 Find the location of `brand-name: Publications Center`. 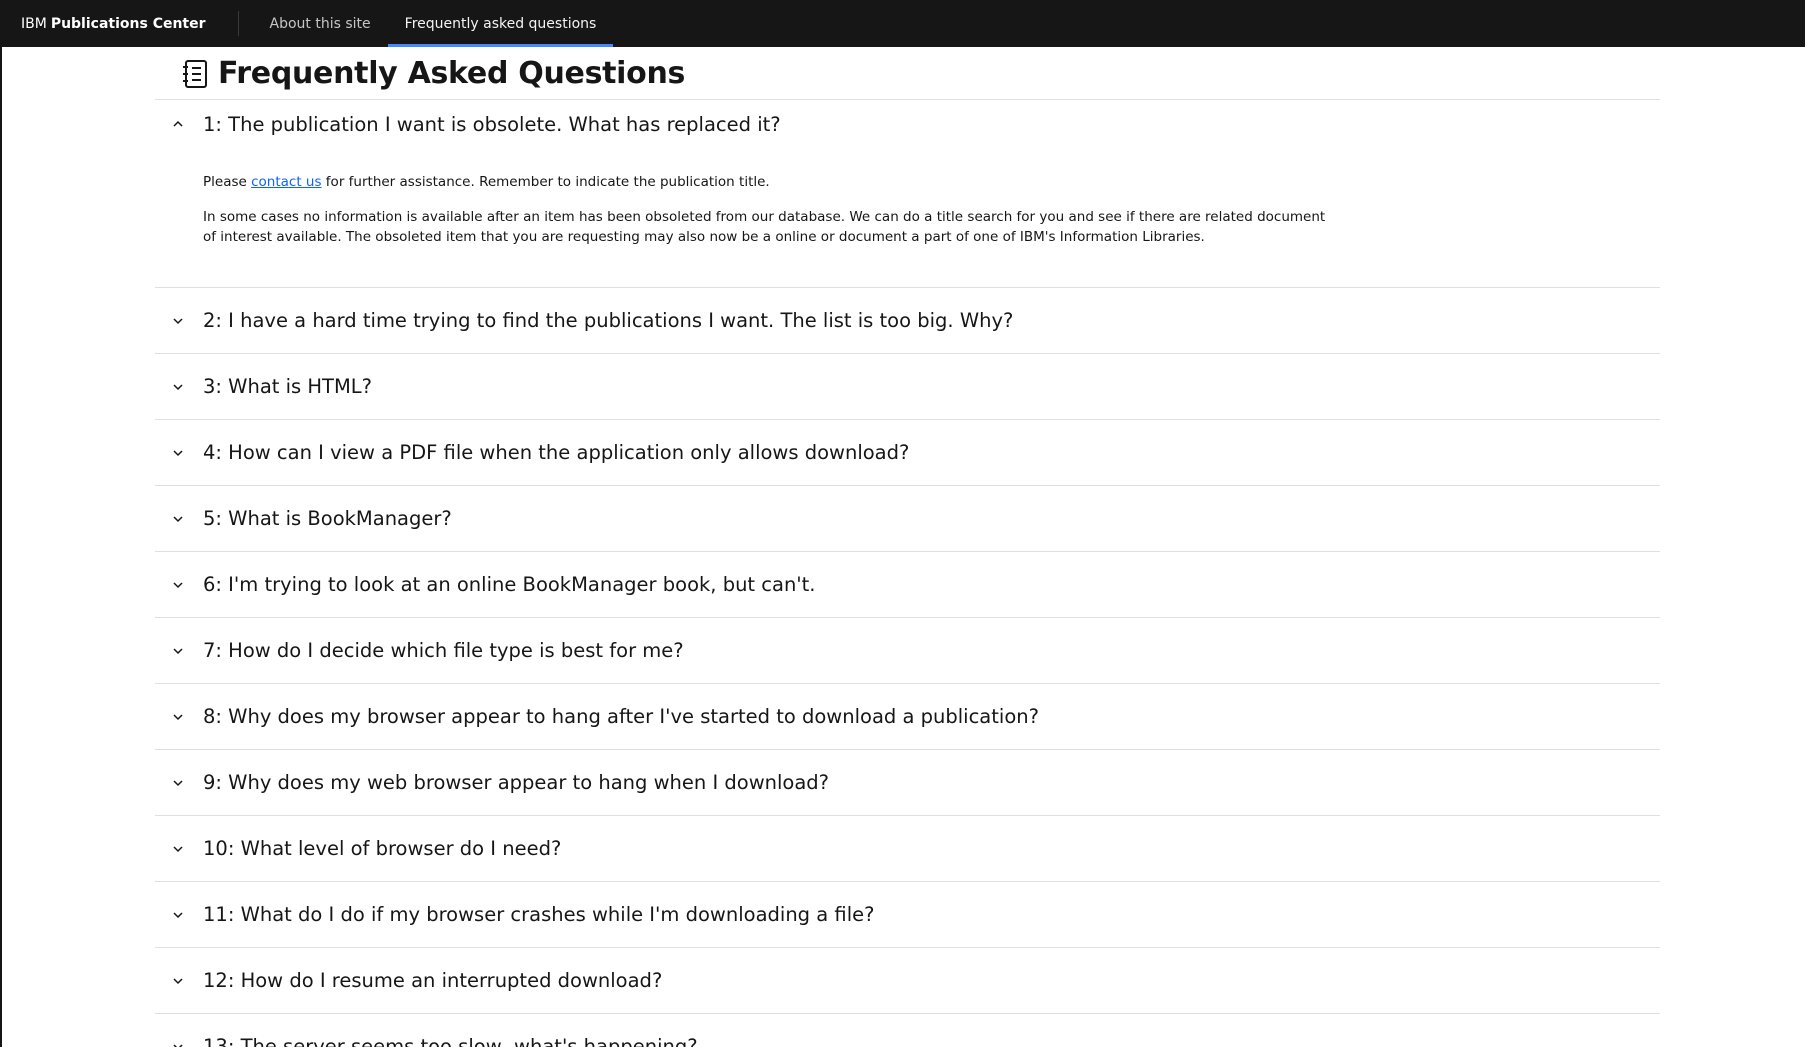

brand-name: Publications Center is located at coordinates (128, 23).